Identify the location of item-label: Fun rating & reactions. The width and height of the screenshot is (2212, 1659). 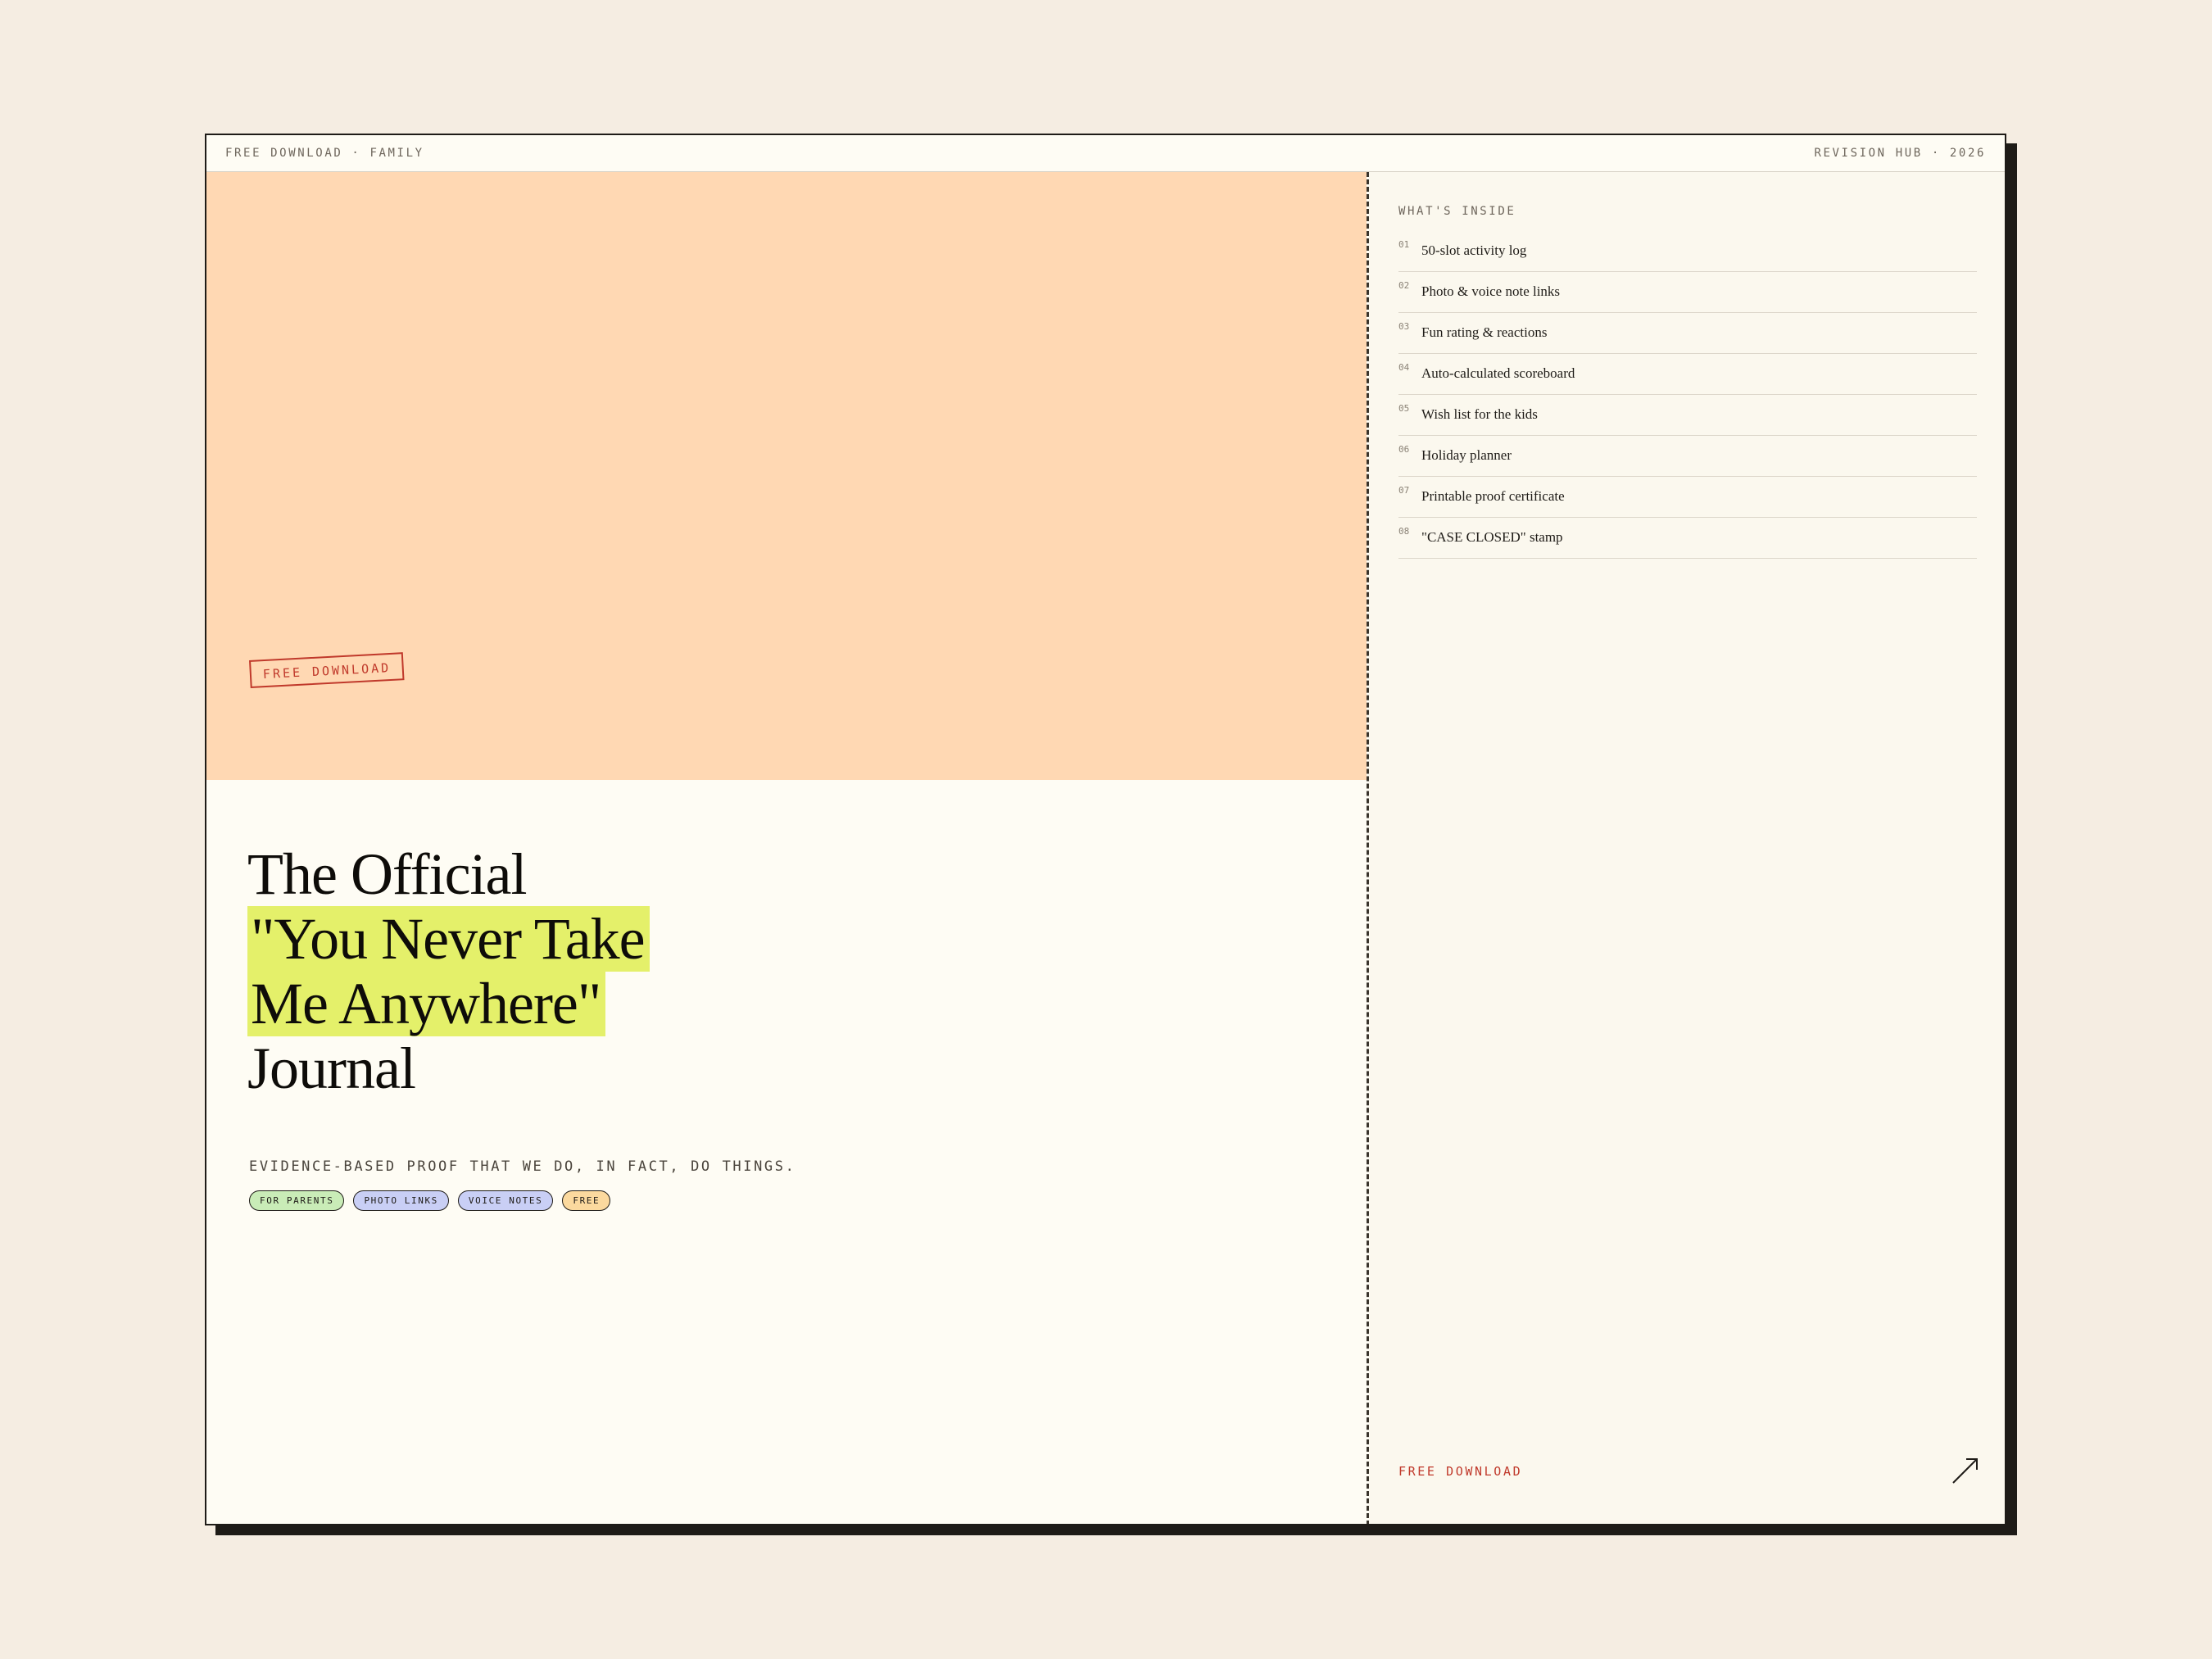
(1484, 332).